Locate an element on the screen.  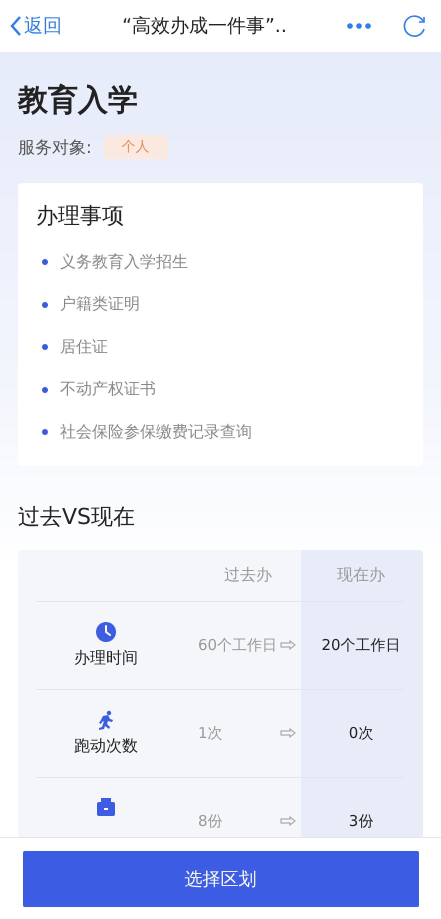
back-link: 返回 is located at coordinates (36, 26).